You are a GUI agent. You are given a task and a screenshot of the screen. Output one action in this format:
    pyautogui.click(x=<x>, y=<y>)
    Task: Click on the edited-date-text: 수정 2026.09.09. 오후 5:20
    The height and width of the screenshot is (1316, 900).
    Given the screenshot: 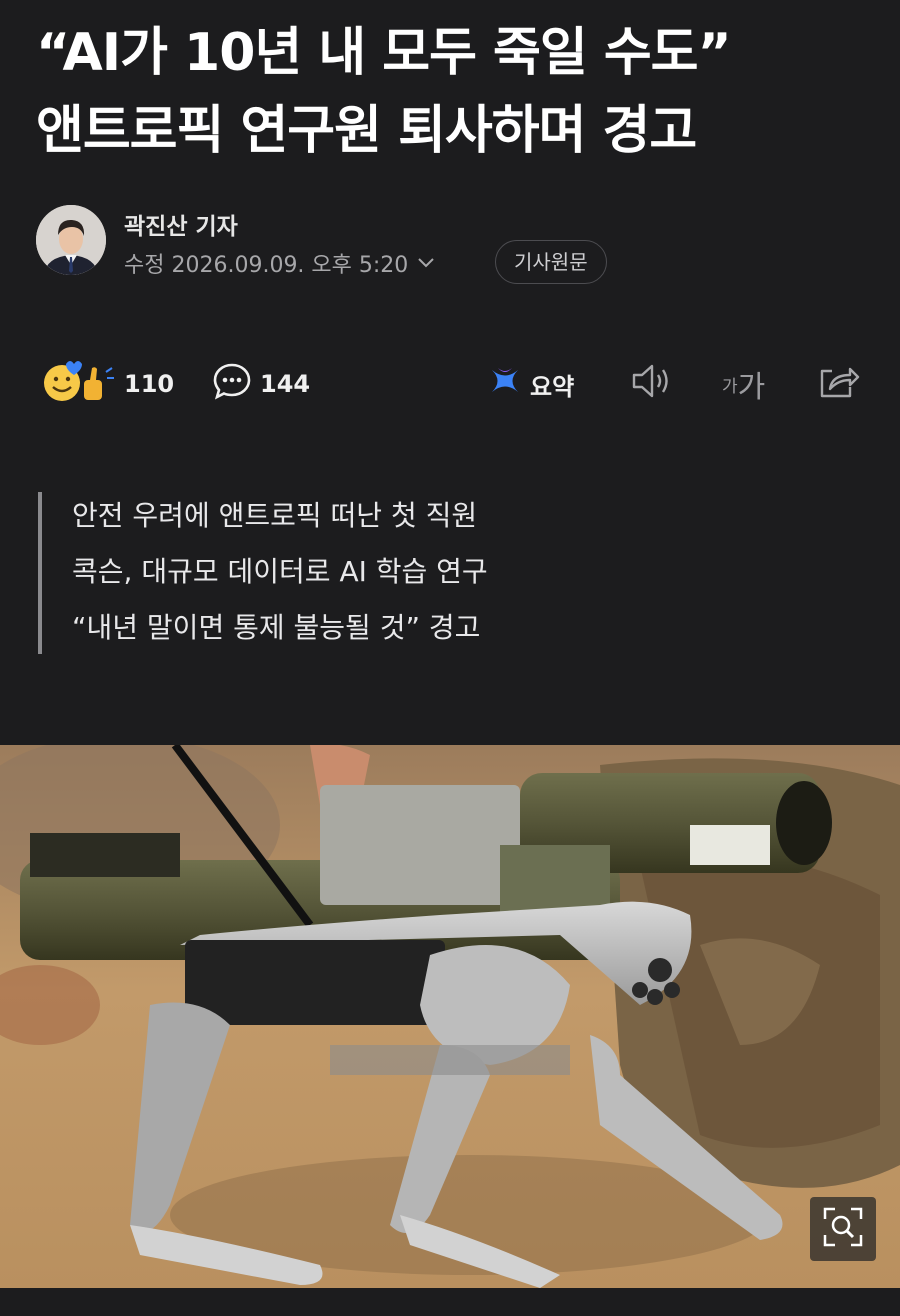 What is the action you would take?
    pyautogui.click(x=266, y=265)
    